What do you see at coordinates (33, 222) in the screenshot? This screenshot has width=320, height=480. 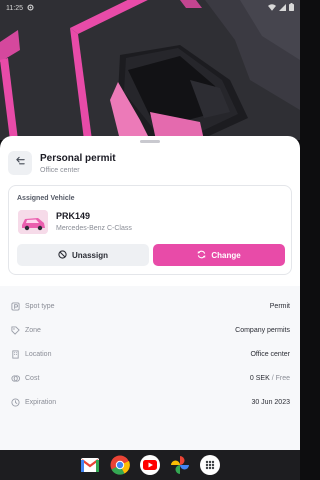 I see `vehicle-thumbnail` at bounding box center [33, 222].